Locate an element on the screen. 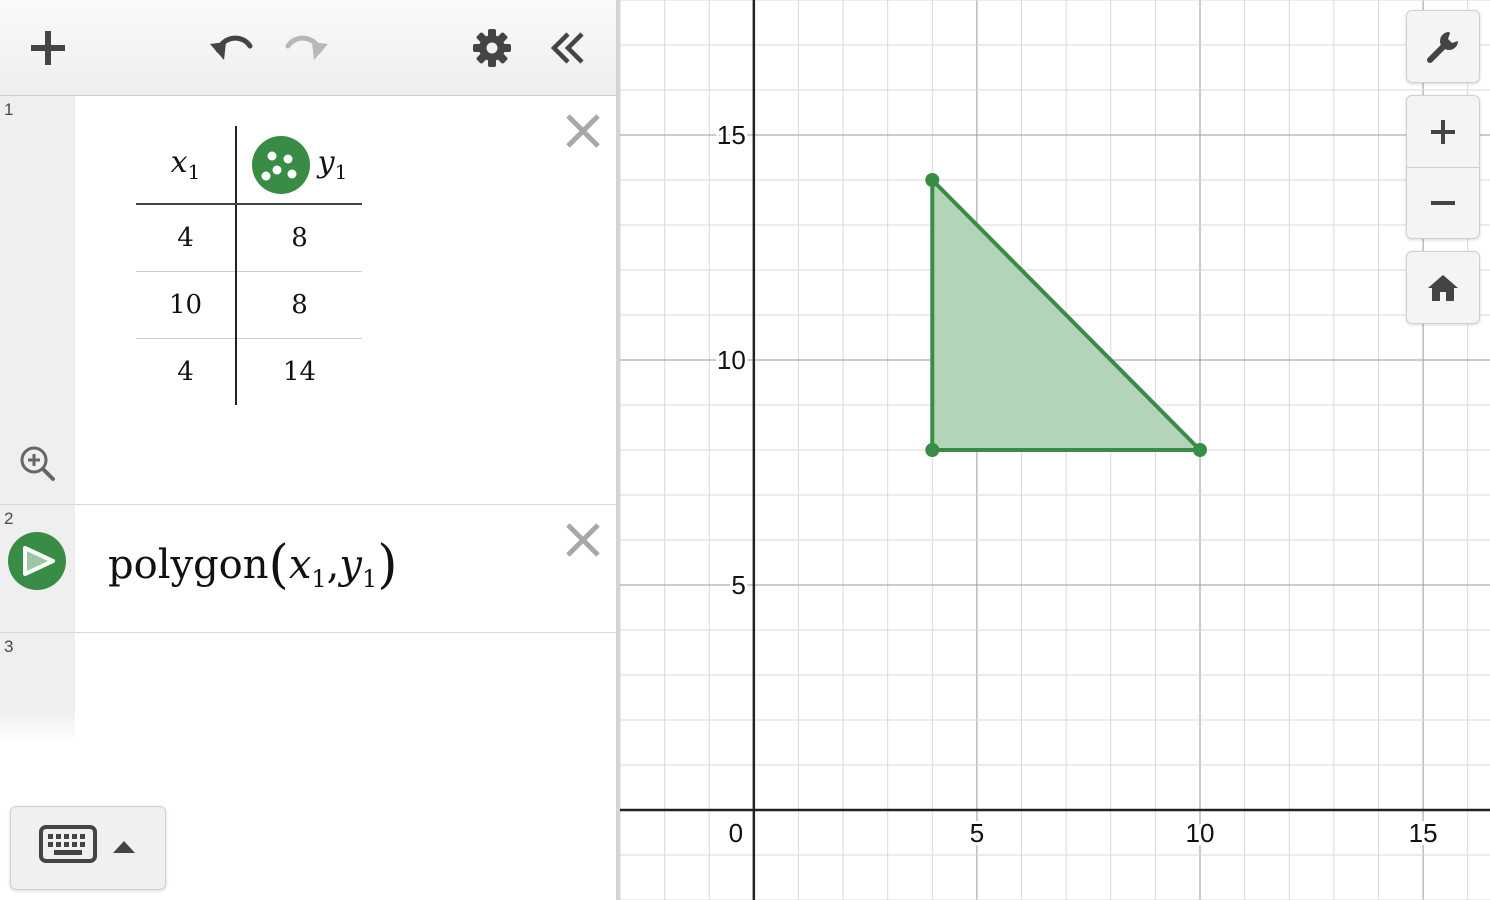 The height and width of the screenshot is (900, 1490). wrench-icon is located at coordinates (1442, 47).